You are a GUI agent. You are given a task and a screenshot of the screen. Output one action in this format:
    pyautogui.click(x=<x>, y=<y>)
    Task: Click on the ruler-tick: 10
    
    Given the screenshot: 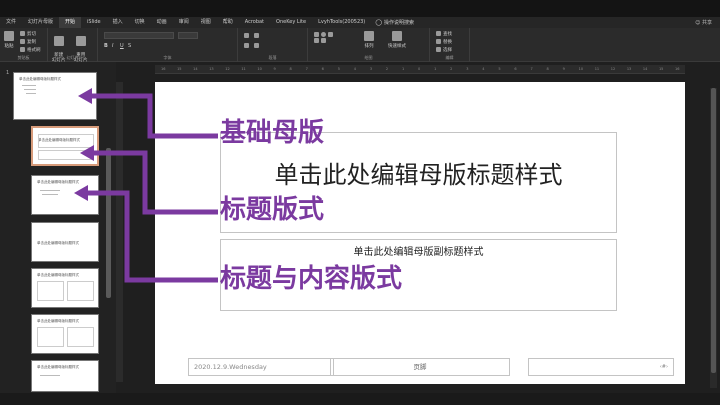 What is the action you would take?
    pyautogui.click(x=581, y=69)
    